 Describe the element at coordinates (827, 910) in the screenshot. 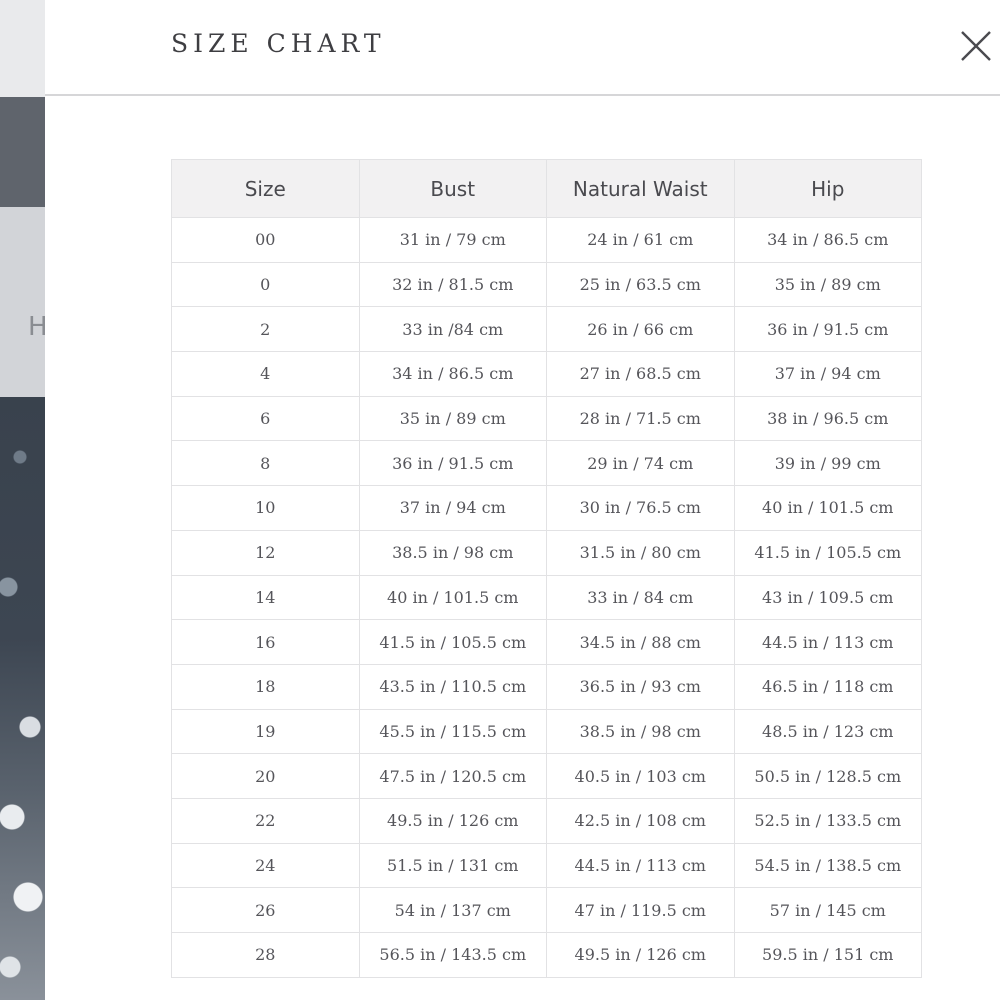

I see `cell-hip: 57 in / 145 cm` at that location.